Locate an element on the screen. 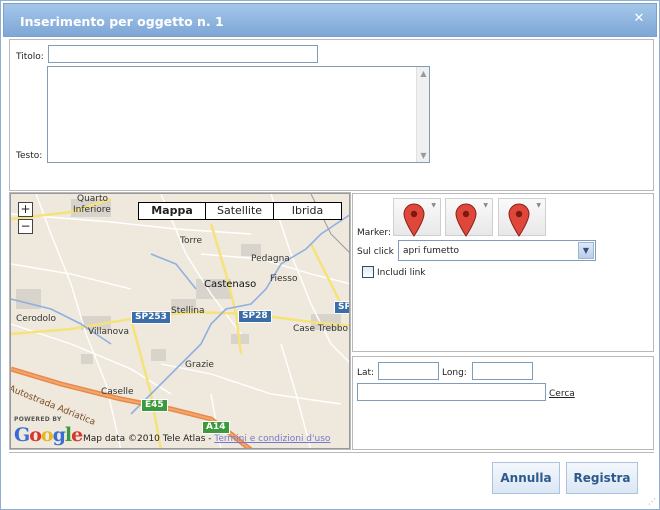 Image resolution: width=660 pixels, height=510 pixels. lat-input is located at coordinates (408, 371).